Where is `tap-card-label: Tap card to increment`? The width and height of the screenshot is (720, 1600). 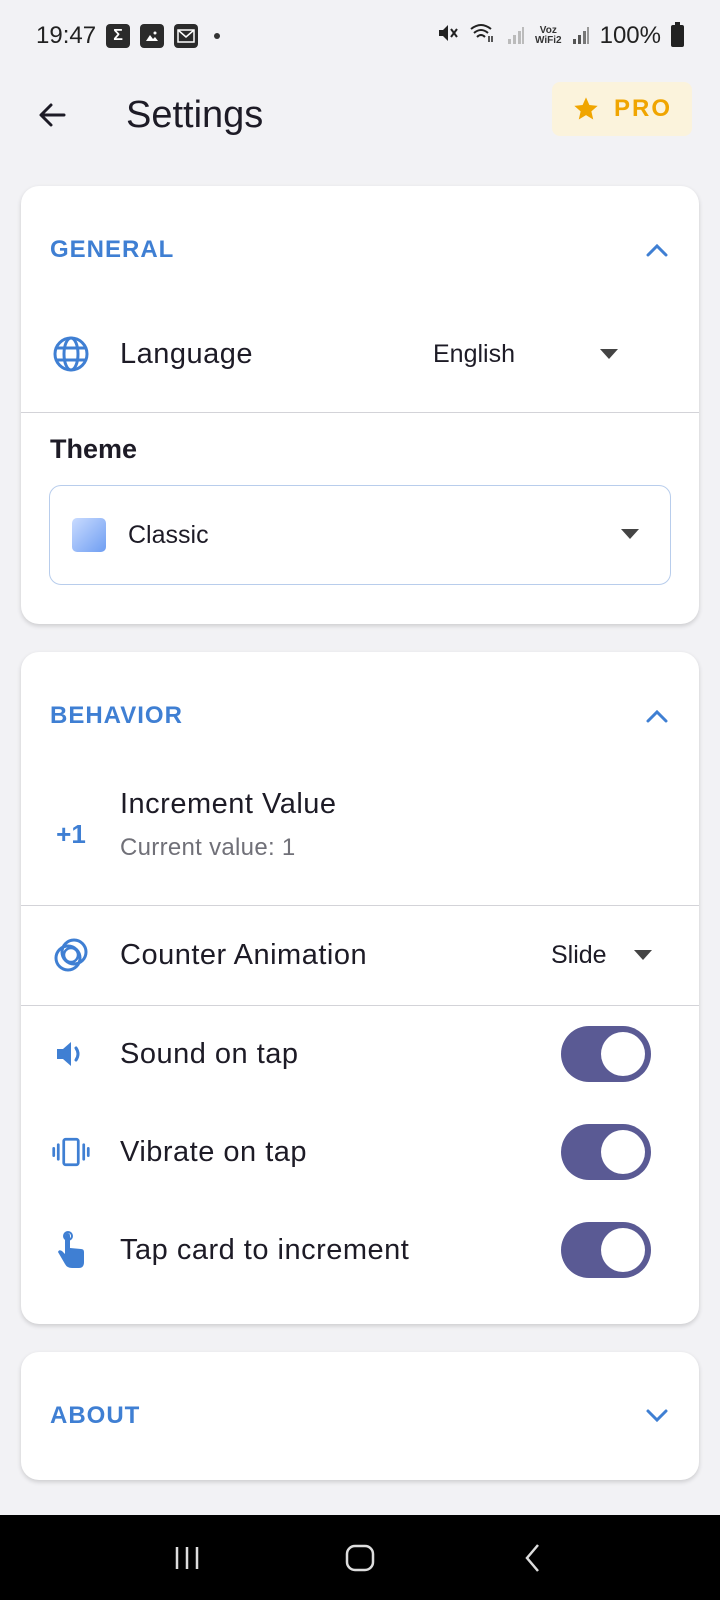
tap-card-label: Tap card to increment is located at coordinates (265, 1249).